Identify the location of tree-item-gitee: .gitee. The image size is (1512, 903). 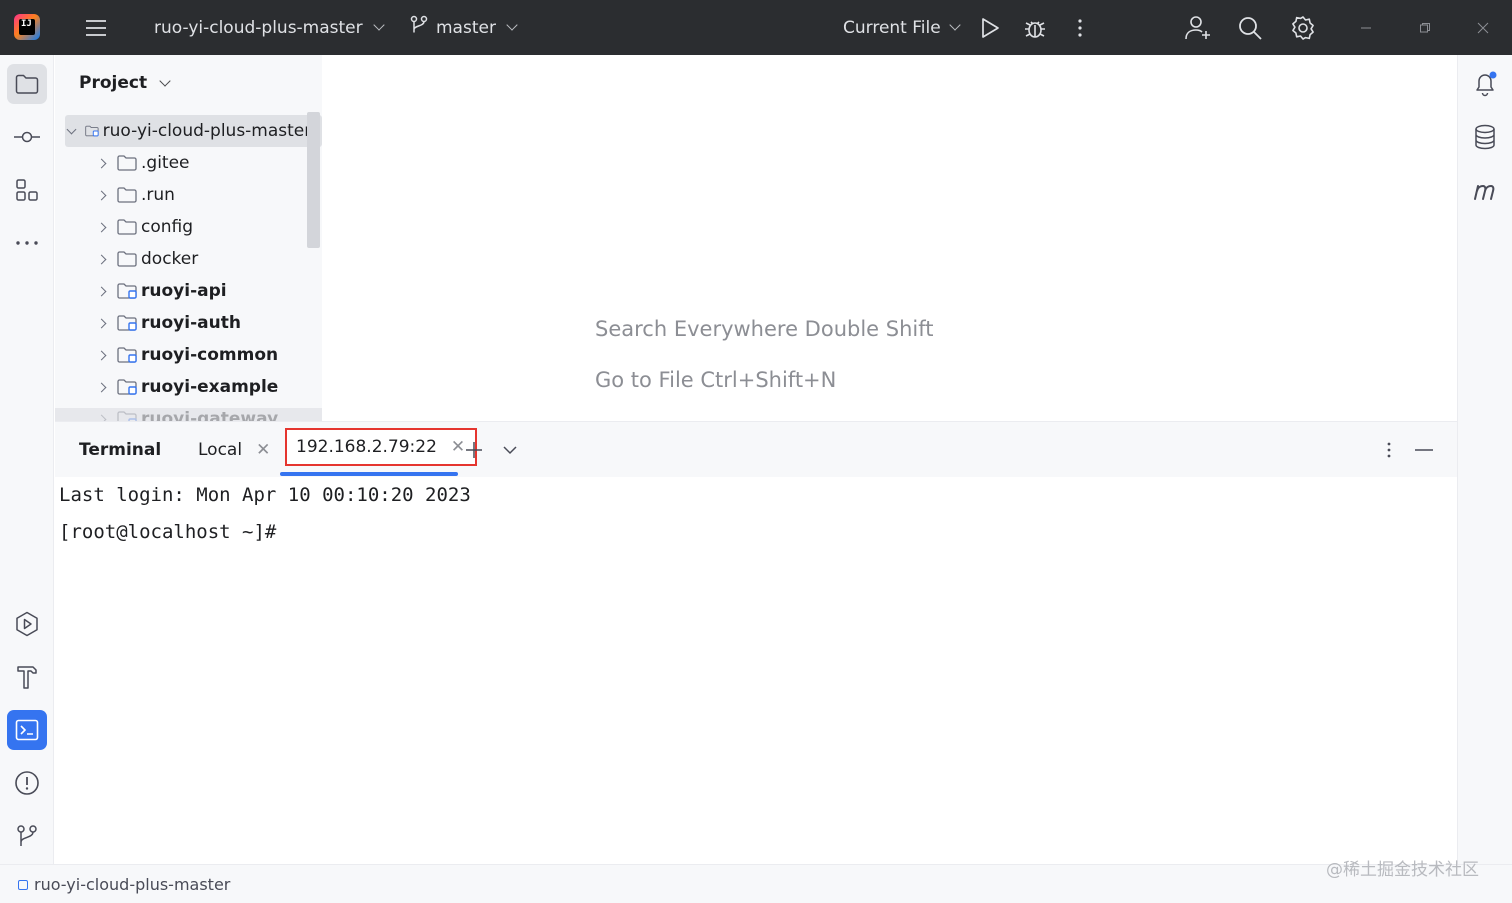
(140, 163).